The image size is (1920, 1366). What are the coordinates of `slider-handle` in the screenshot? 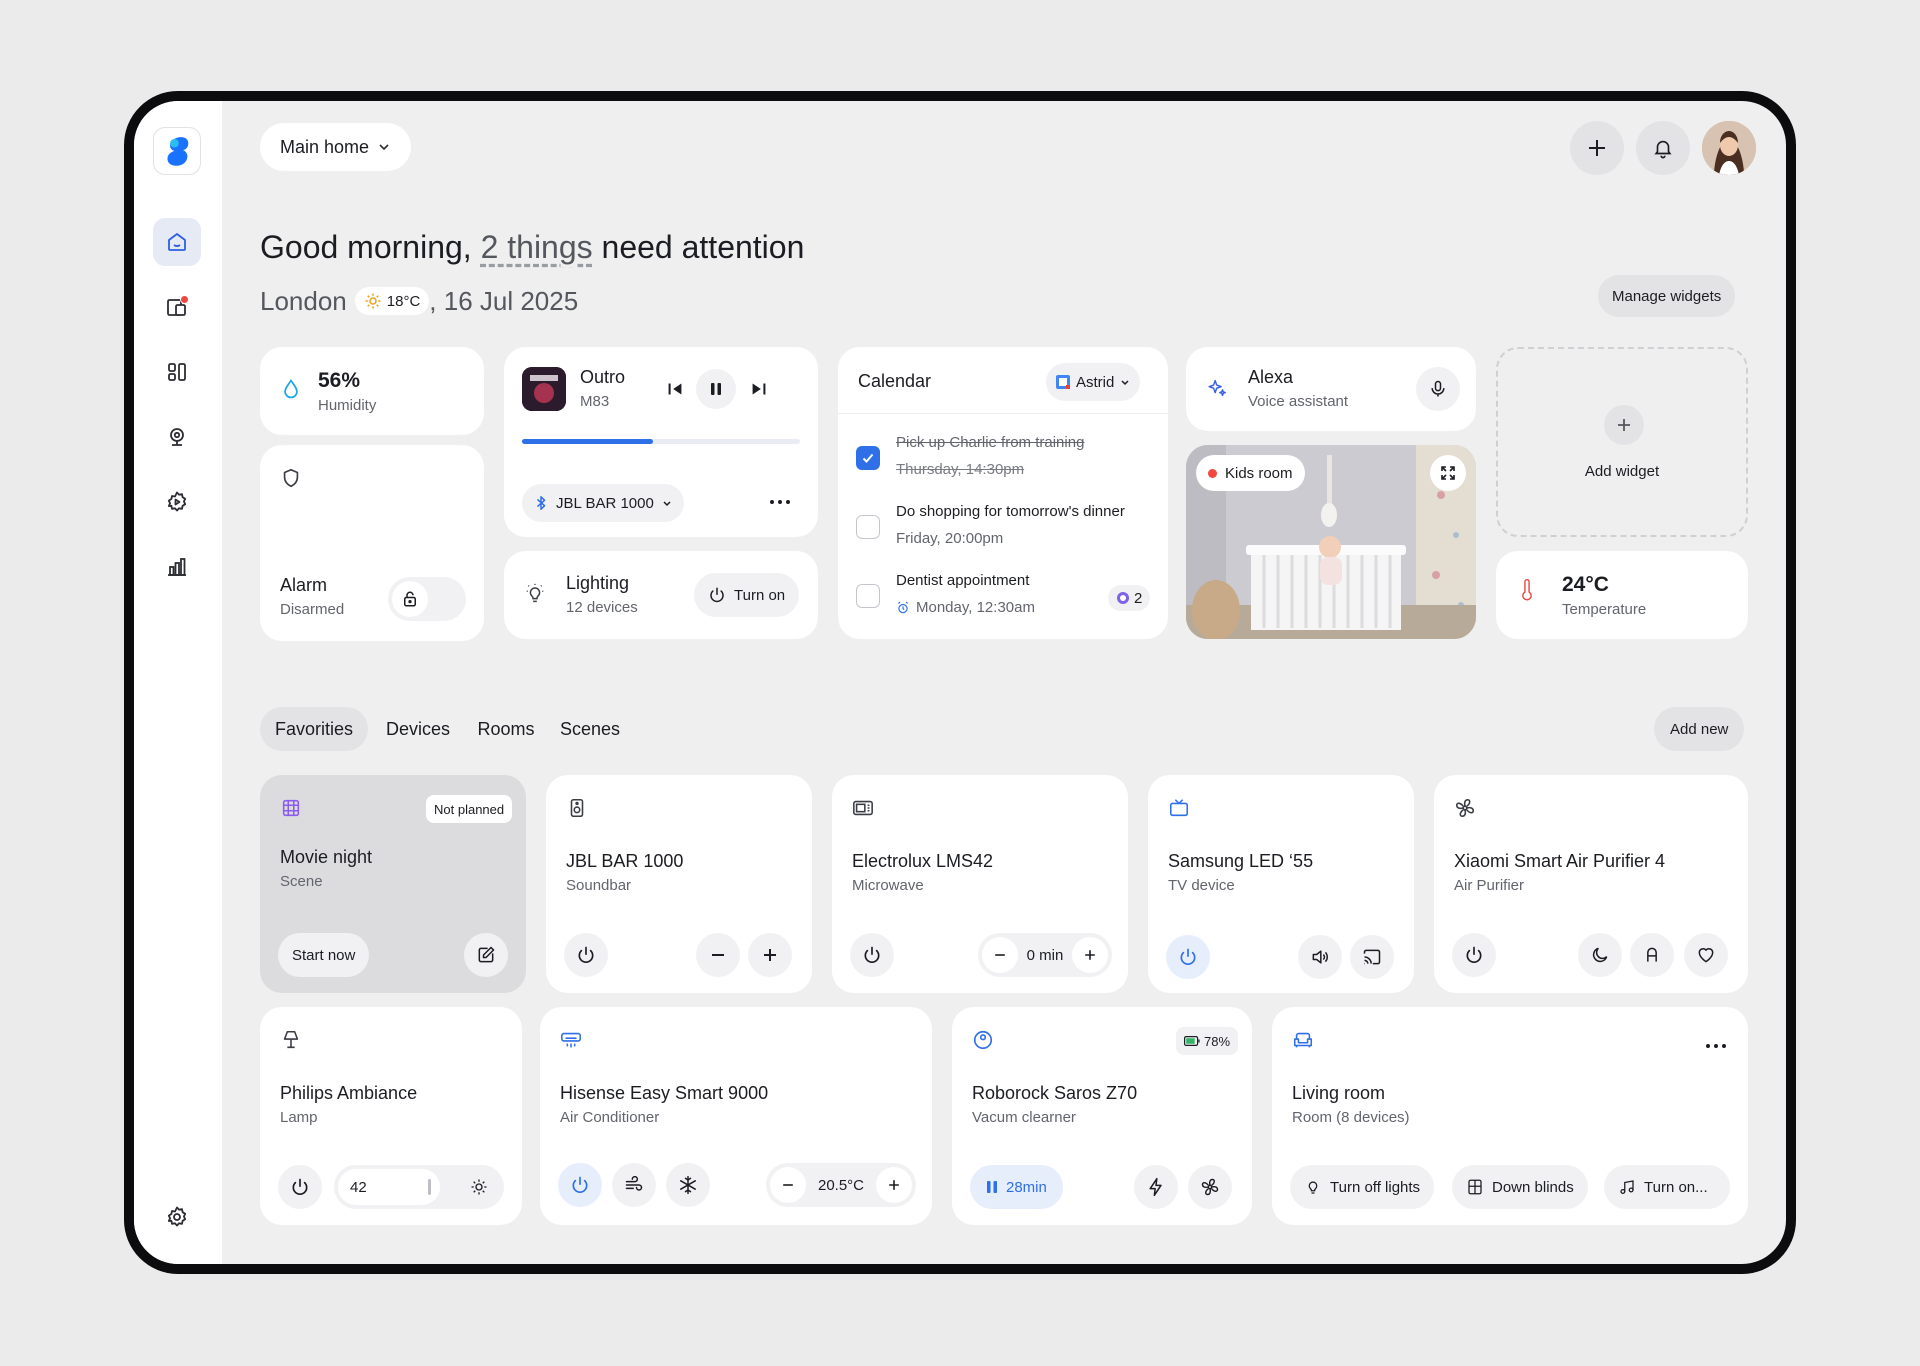 It's located at (429, 1187).